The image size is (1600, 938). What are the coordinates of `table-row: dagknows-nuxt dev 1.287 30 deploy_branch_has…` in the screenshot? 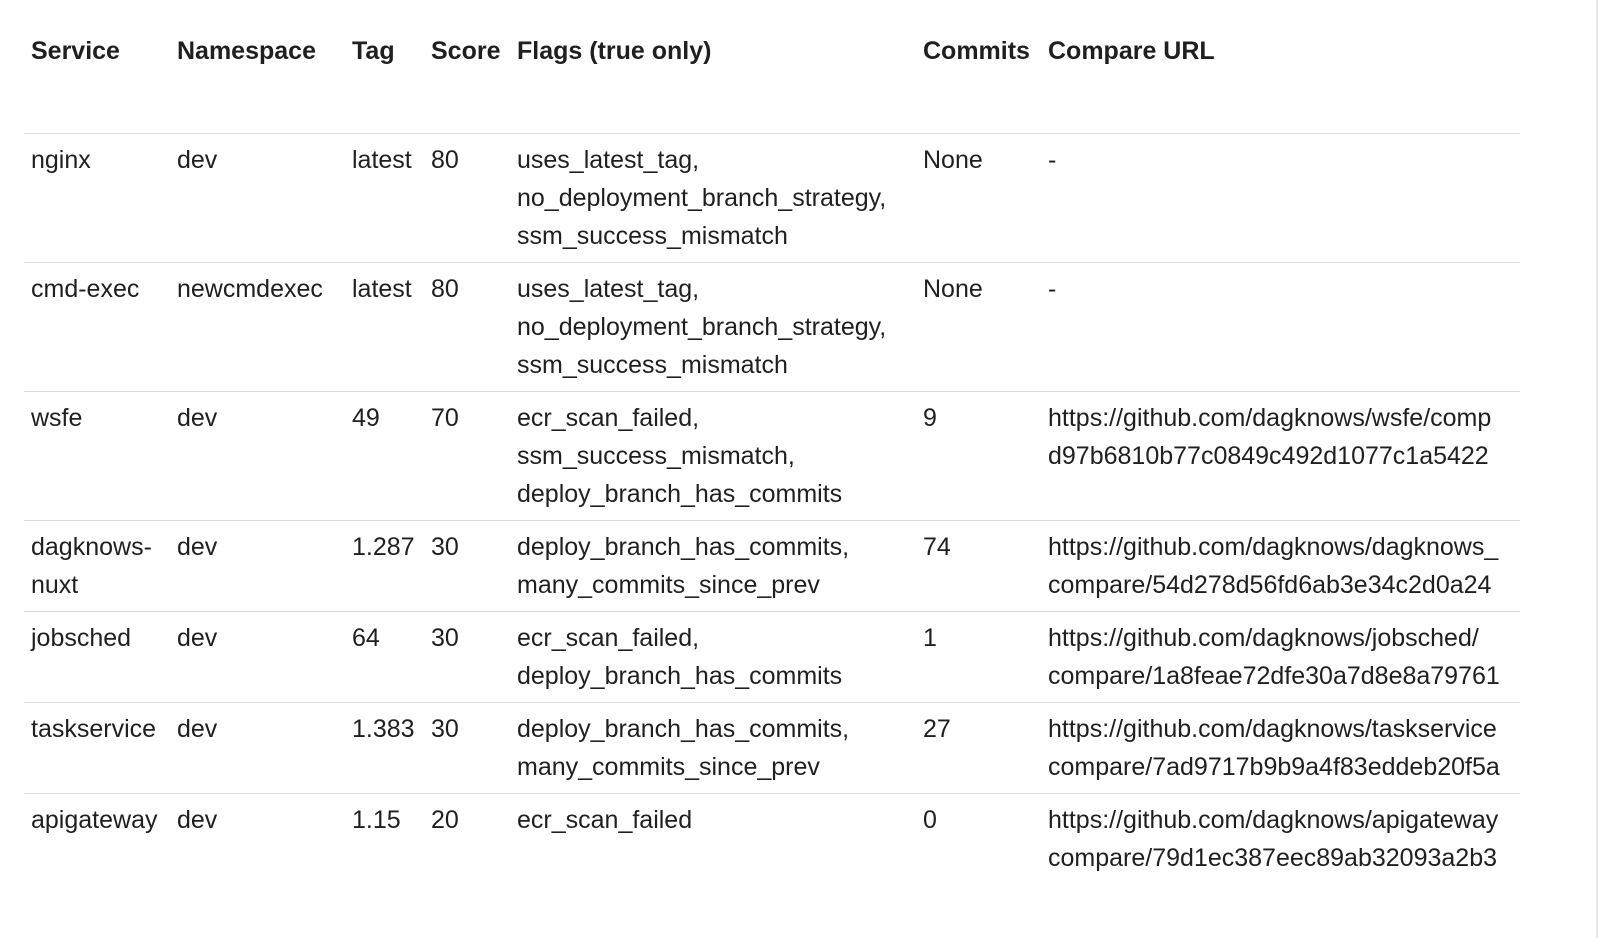 It's located at (772, 566).